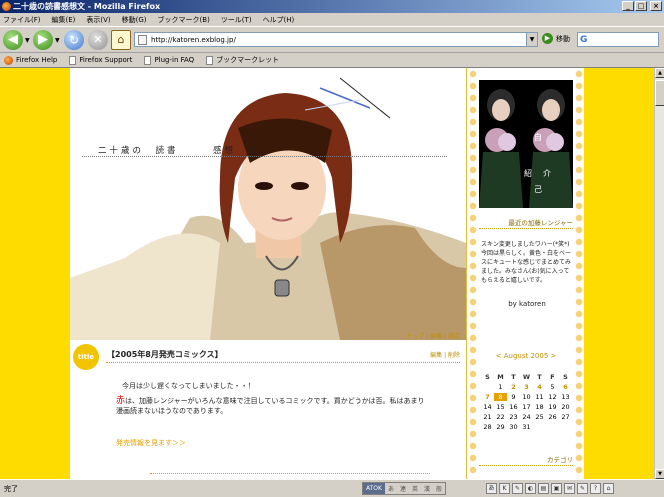 The image size is (664, 497). What do you see at coordinates (415, 488) in the screenshot?
I see `ime-mode: 英` at bounding box center [415, 488].